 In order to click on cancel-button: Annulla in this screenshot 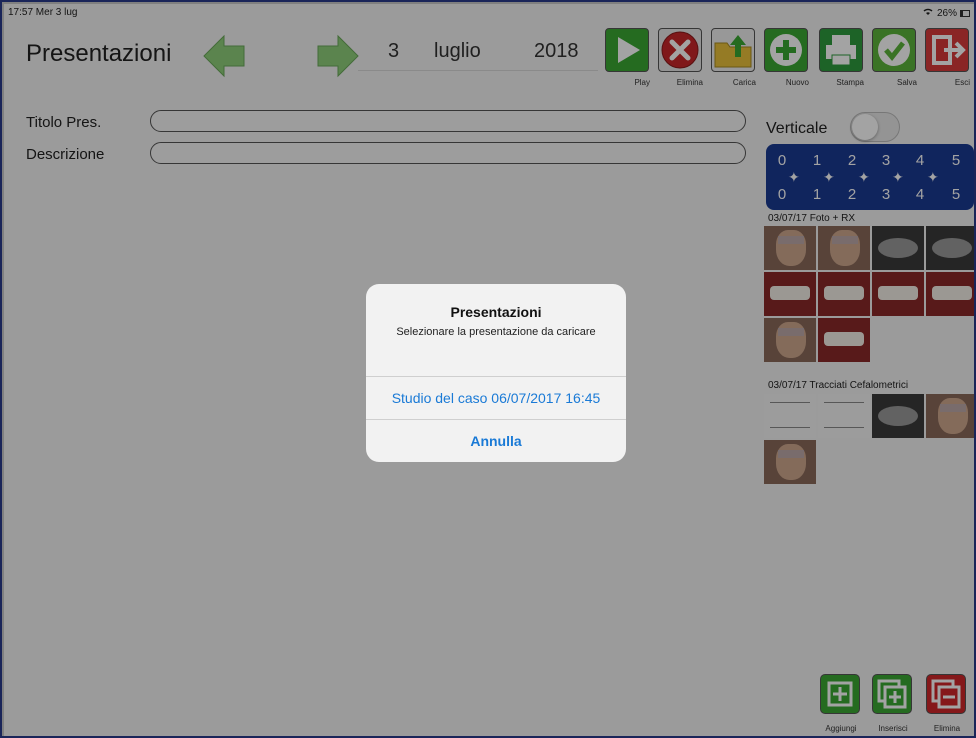, I will do `click(496, 441)`.